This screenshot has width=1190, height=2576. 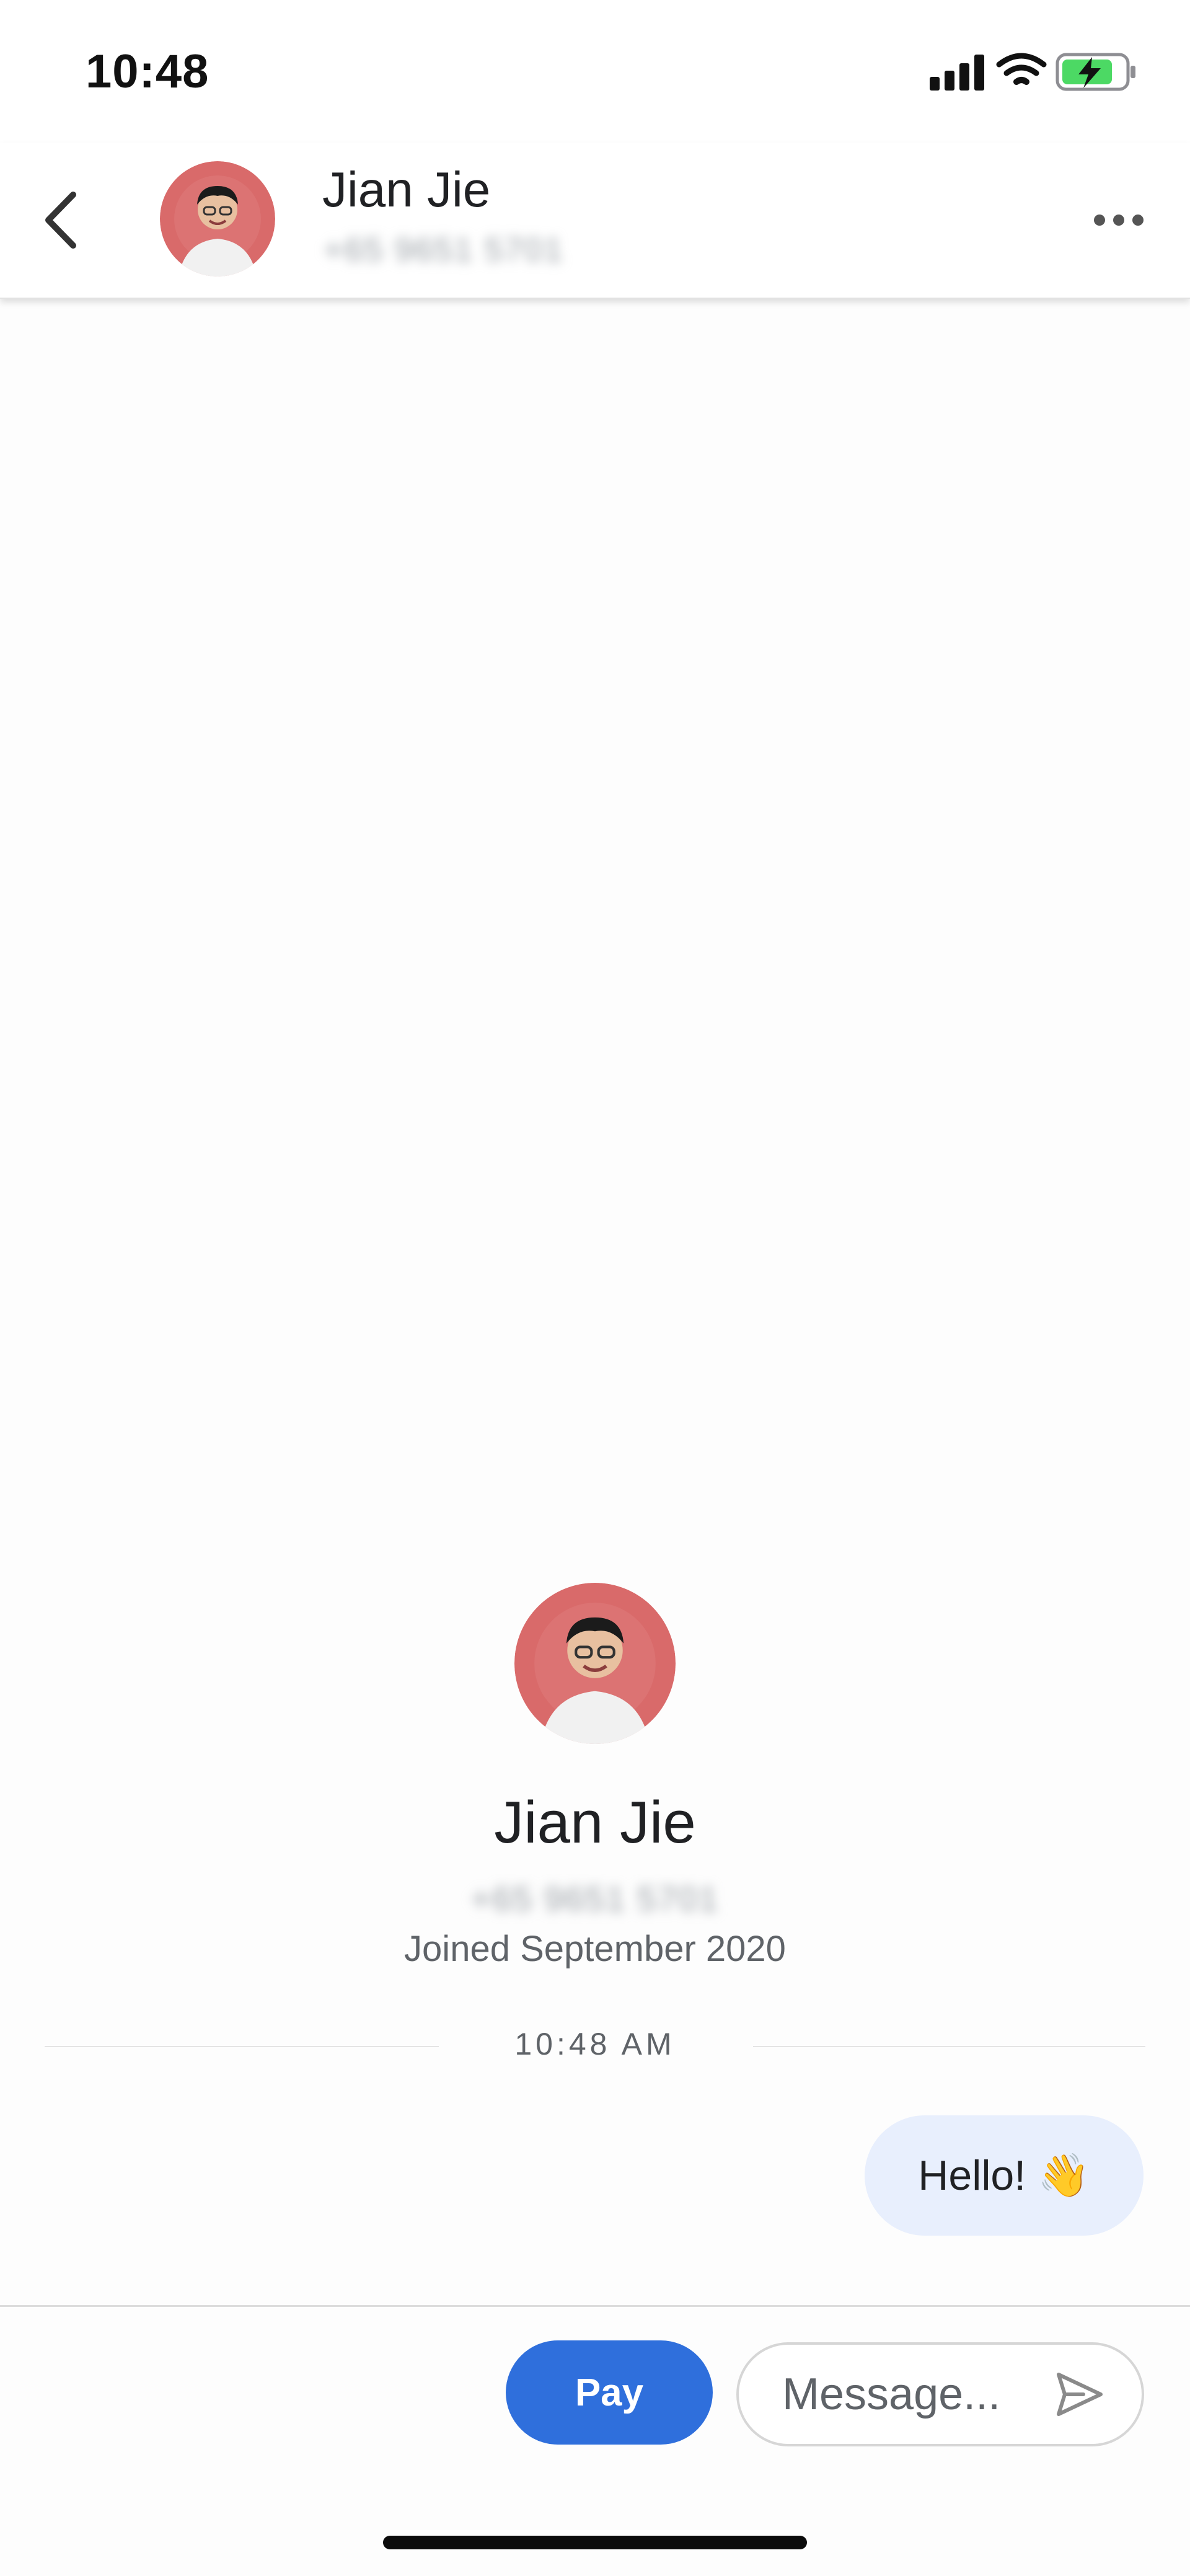 I want to click on profile-phone: +65 9651 5701, so click(x=595, y=1899).